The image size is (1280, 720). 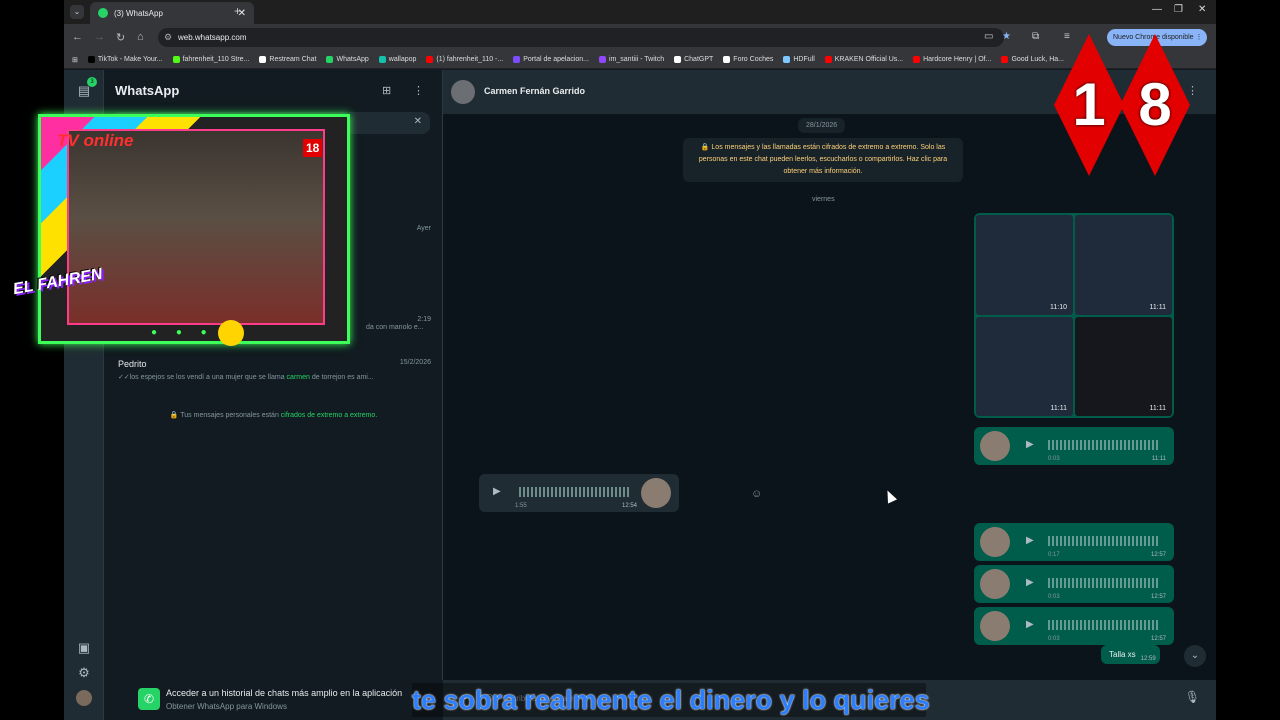 What do you see at coordinates (386, 90) in the screenshot?
I see `new-chat-icon: ⊞` at bounding box center [386, 90].